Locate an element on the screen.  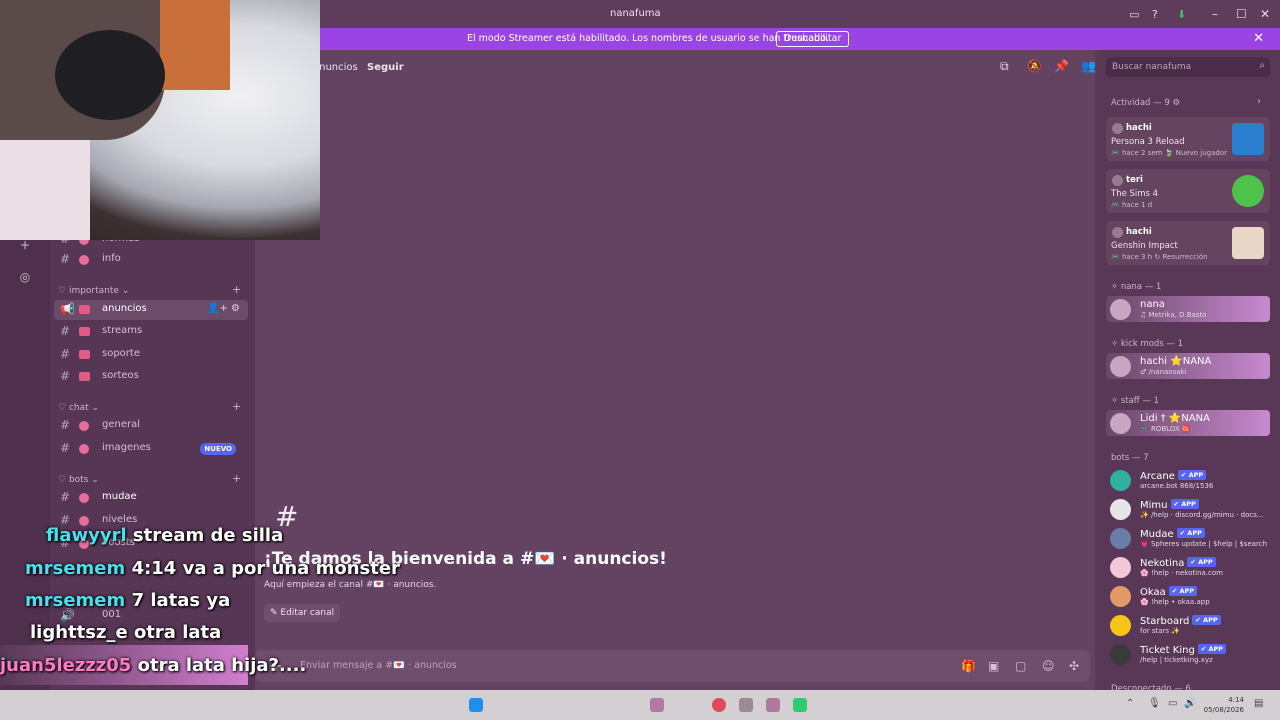
threads-icon: ⧉ is located at coordinates (1004, 66).